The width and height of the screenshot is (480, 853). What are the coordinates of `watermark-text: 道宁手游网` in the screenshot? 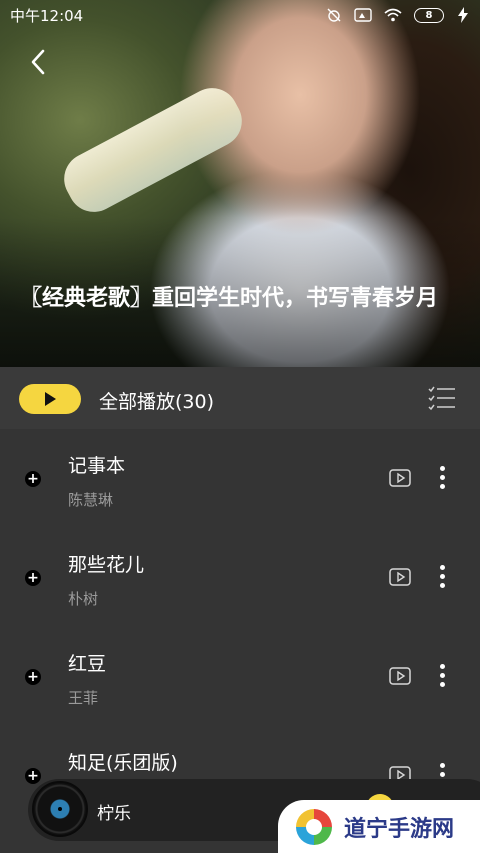 It's located at (399, 829).